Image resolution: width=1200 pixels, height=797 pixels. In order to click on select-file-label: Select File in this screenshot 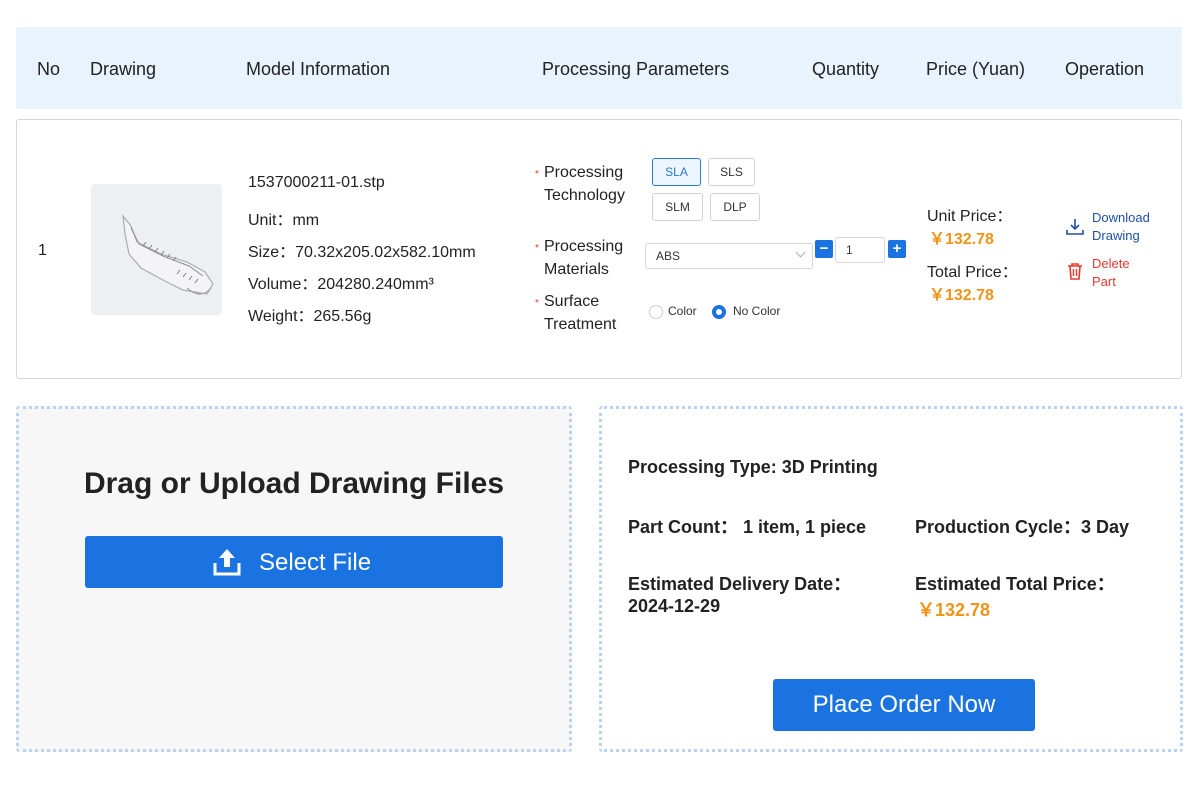, I will do `click(315, 562)`.